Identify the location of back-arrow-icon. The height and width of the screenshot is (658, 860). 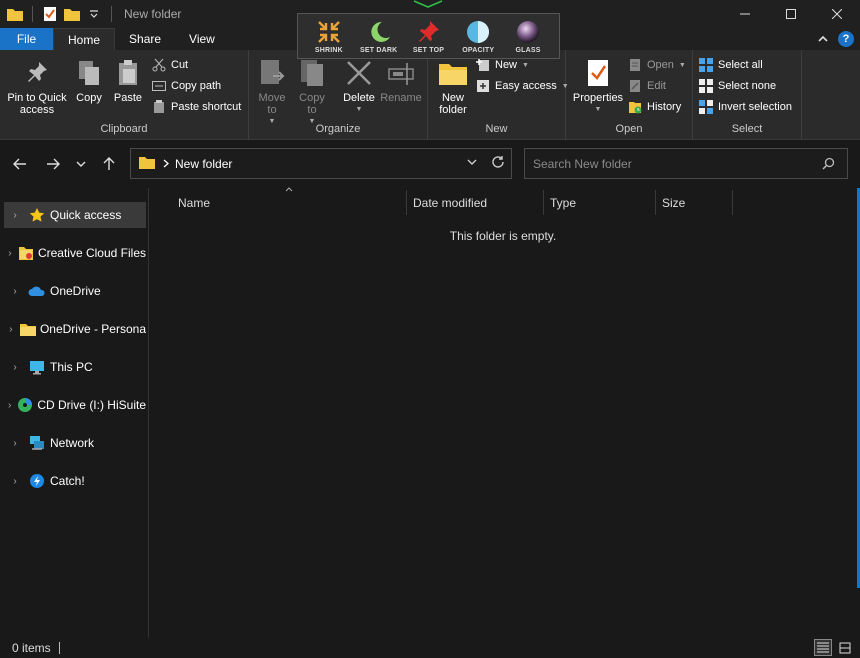
(19, 164).